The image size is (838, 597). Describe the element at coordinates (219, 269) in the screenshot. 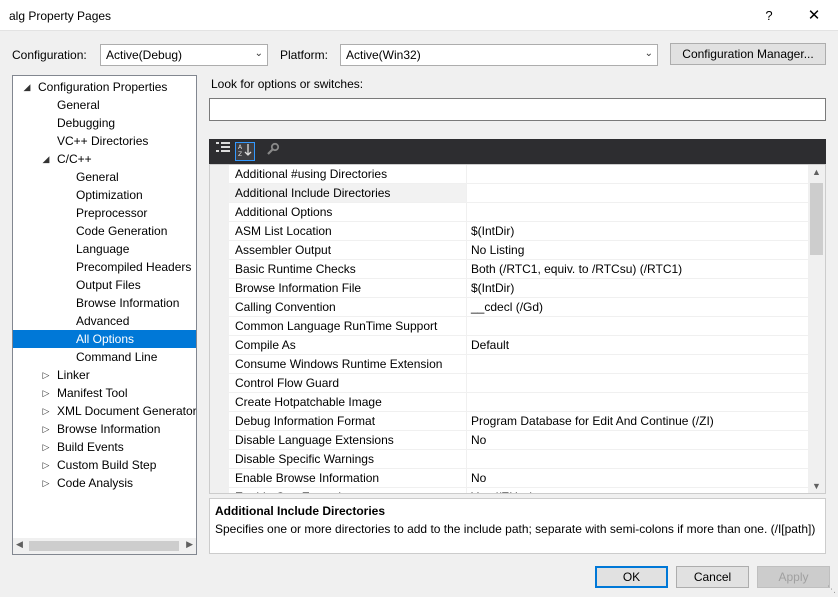

I see `row-gutter` at that location.